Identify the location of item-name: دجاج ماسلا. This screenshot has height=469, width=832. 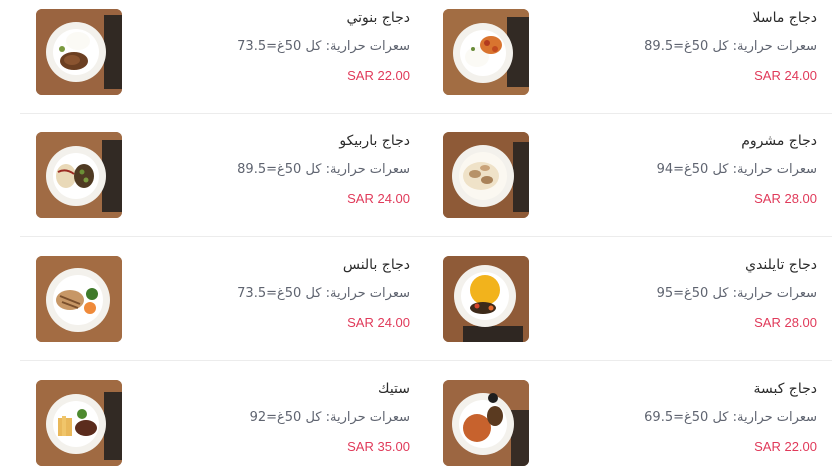
(785, 18).